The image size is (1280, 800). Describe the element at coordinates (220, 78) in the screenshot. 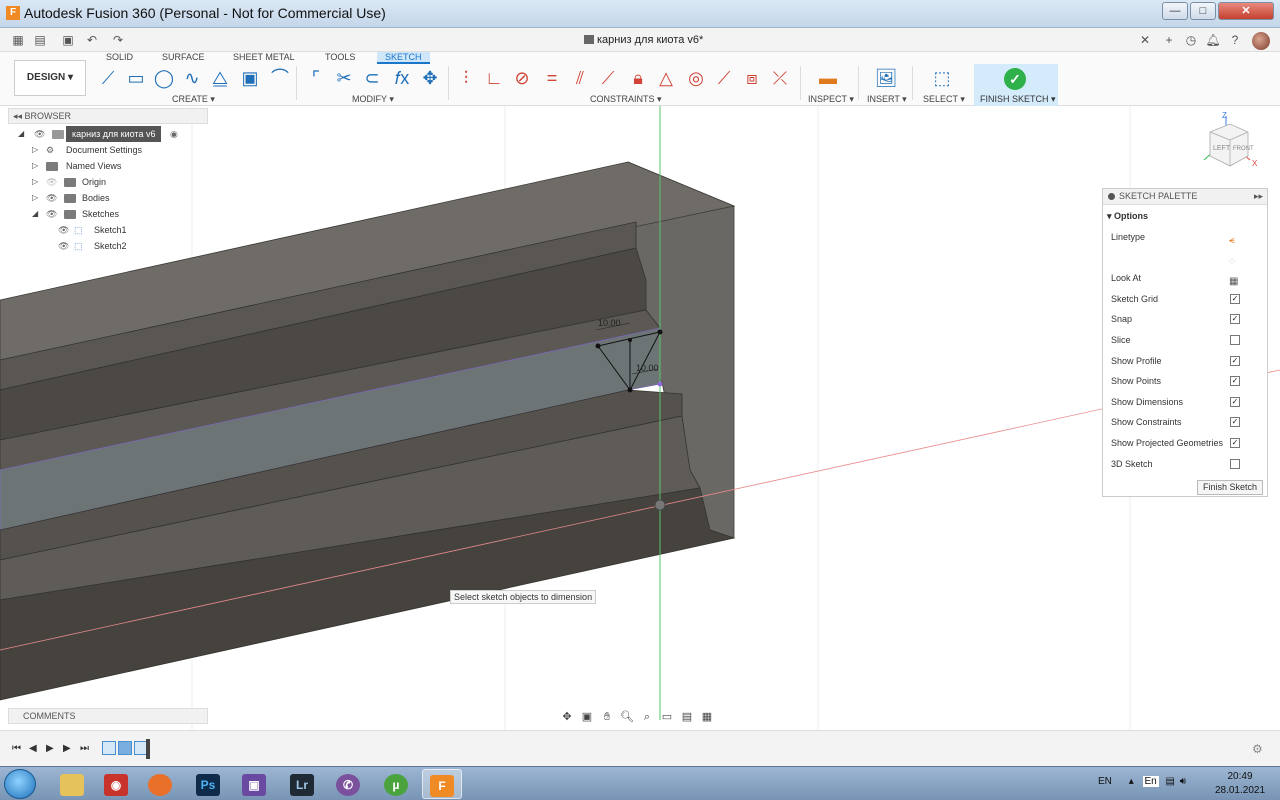

I see `mirror-tool-icon: ⧋` at that location.